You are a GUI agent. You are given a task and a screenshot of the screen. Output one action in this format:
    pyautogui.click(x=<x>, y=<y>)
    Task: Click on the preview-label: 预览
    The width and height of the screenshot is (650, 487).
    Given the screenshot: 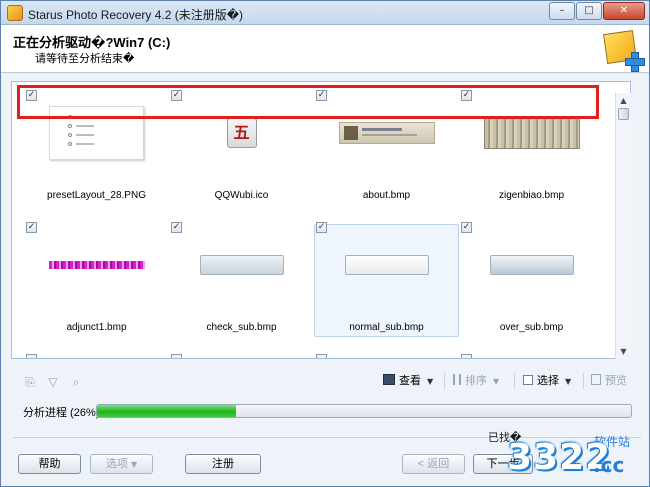 What is the action you would take?
    pyautogui.click(x=616, y=381)
    